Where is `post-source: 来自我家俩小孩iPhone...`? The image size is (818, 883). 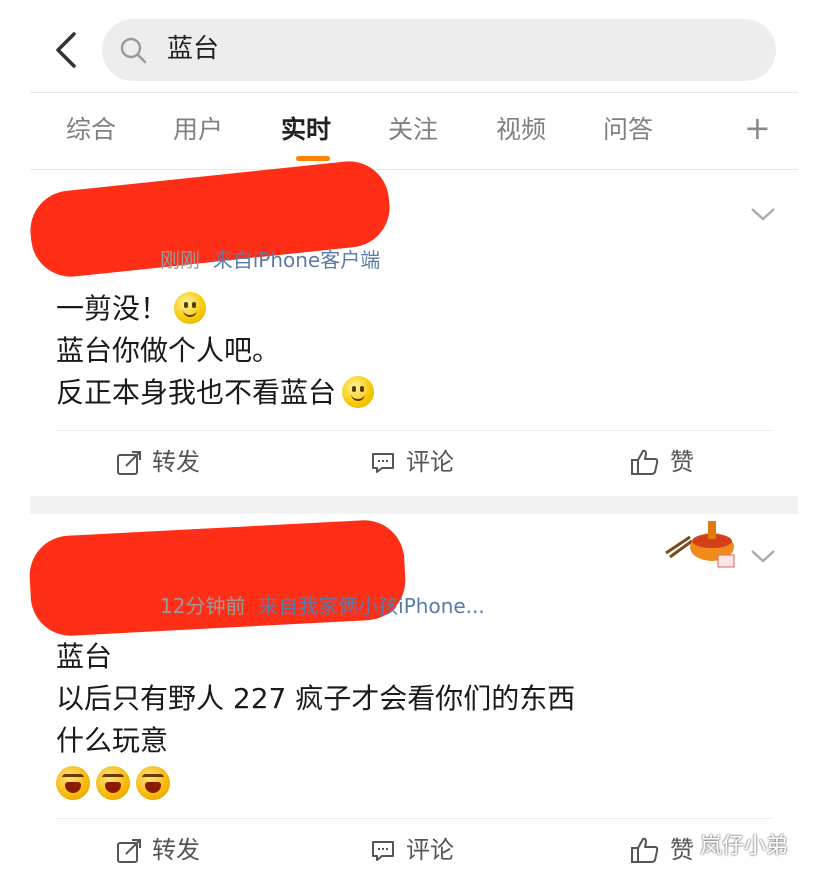 post-source: 来自我家俩小孩iPhone... is located at coordinates (371, 606).